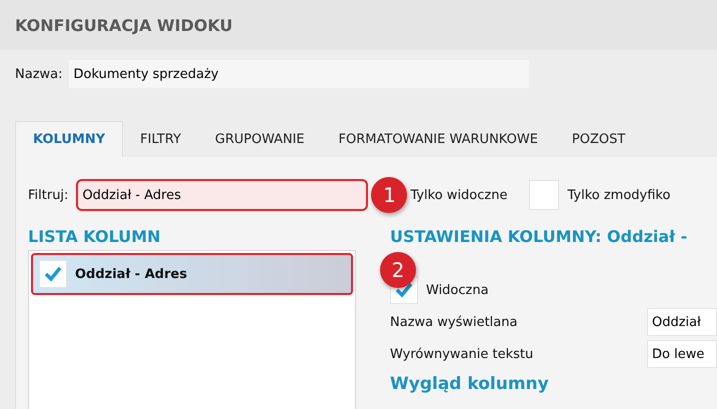 This screenshot has height=409, width=717. Describe the element at coordinates (682, 322) in the screenshot. I see `input-field: Oddział` at that location.